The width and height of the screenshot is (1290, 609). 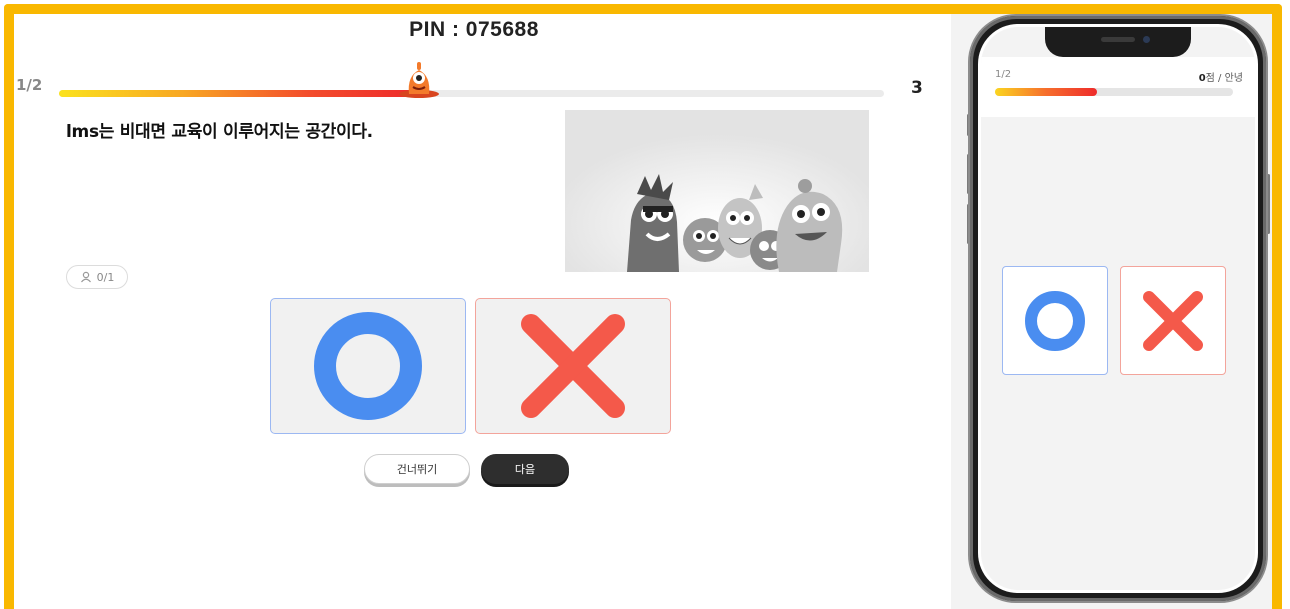 What do you see at coordinates (1268, 204) in the screenshot?
I see `phone-power-button` at bounding box center [1268, 204].